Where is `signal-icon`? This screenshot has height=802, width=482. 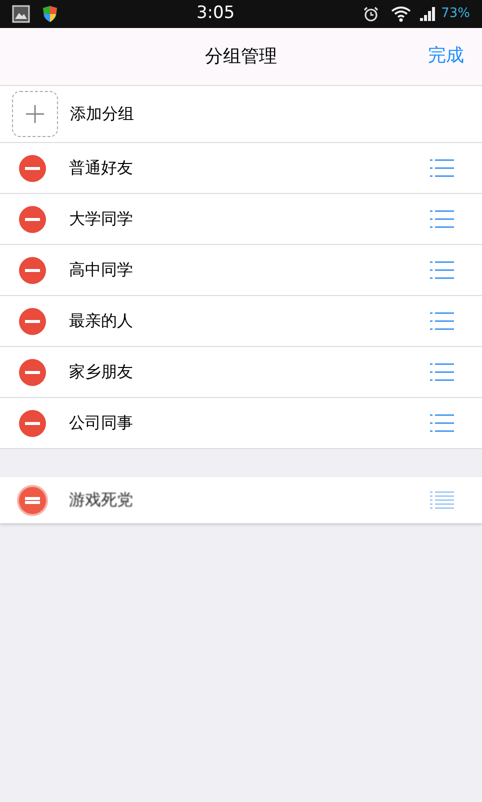 signal-icon is located at coordinates (428, 14).